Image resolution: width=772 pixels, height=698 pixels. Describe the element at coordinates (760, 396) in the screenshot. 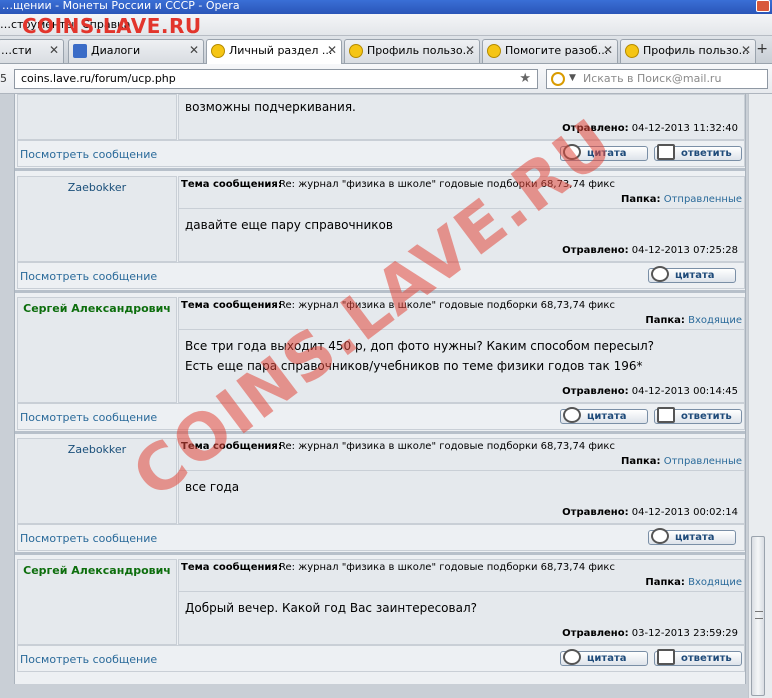

I see `vertical-scrollbar` at that location.